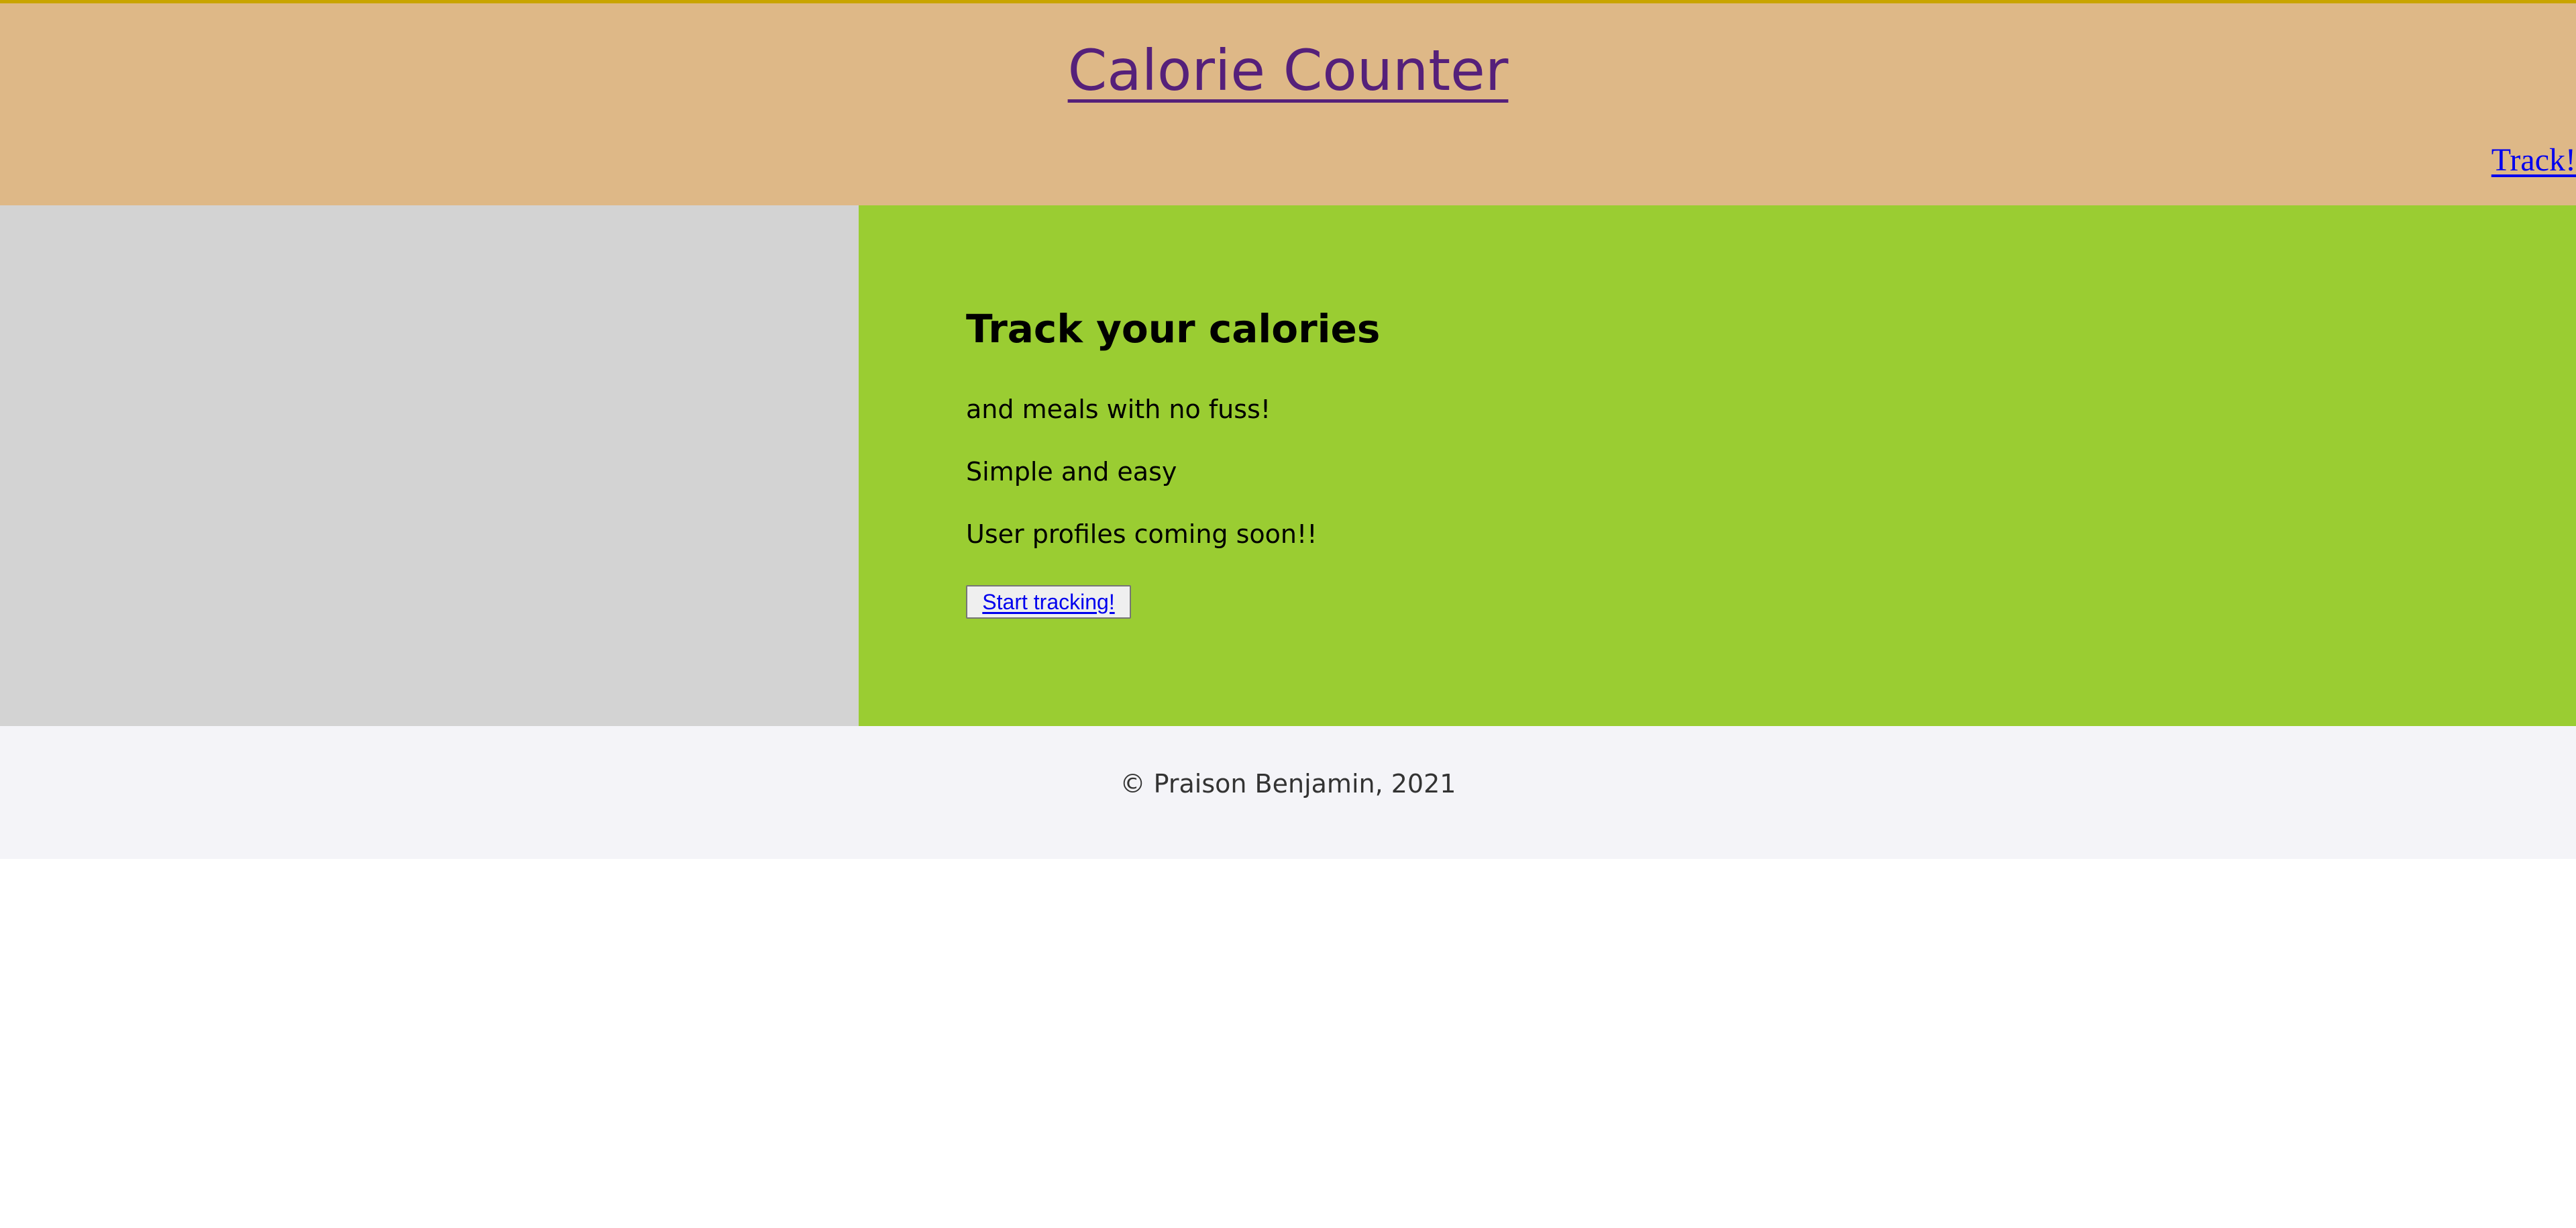  Describe the element at coordinates (1288, 784) in the screenshot. I see `copyright-text: © Praison Benjamin, 2021` at that location.